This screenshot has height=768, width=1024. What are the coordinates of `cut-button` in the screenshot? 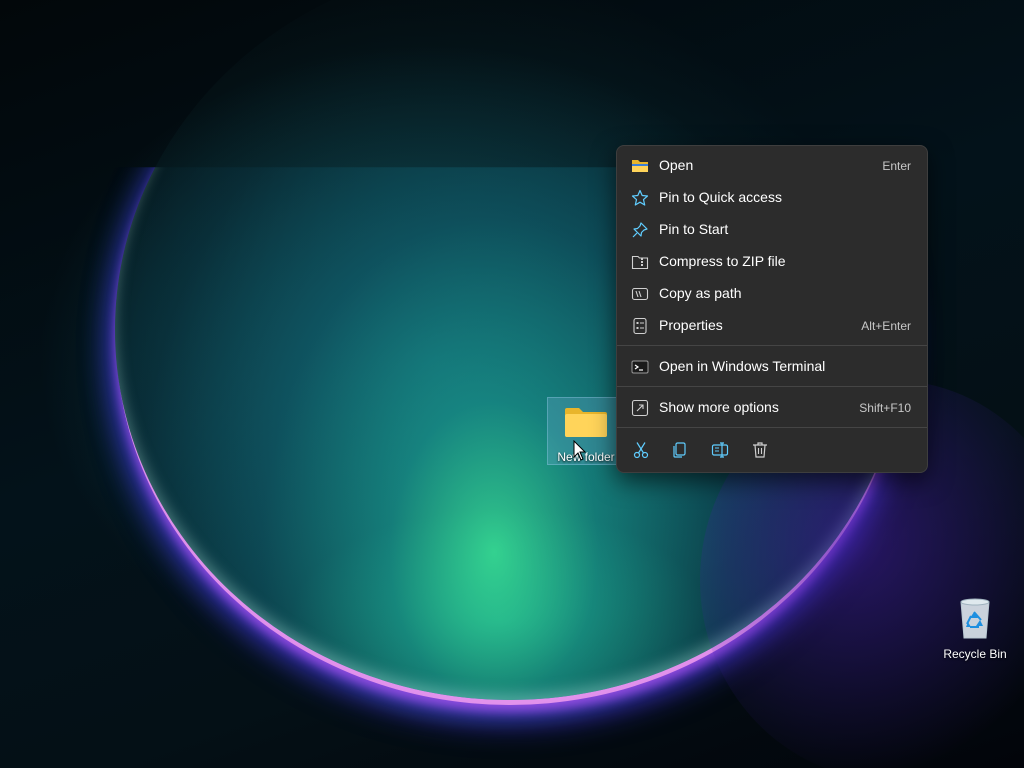 It's located at (641, 450).